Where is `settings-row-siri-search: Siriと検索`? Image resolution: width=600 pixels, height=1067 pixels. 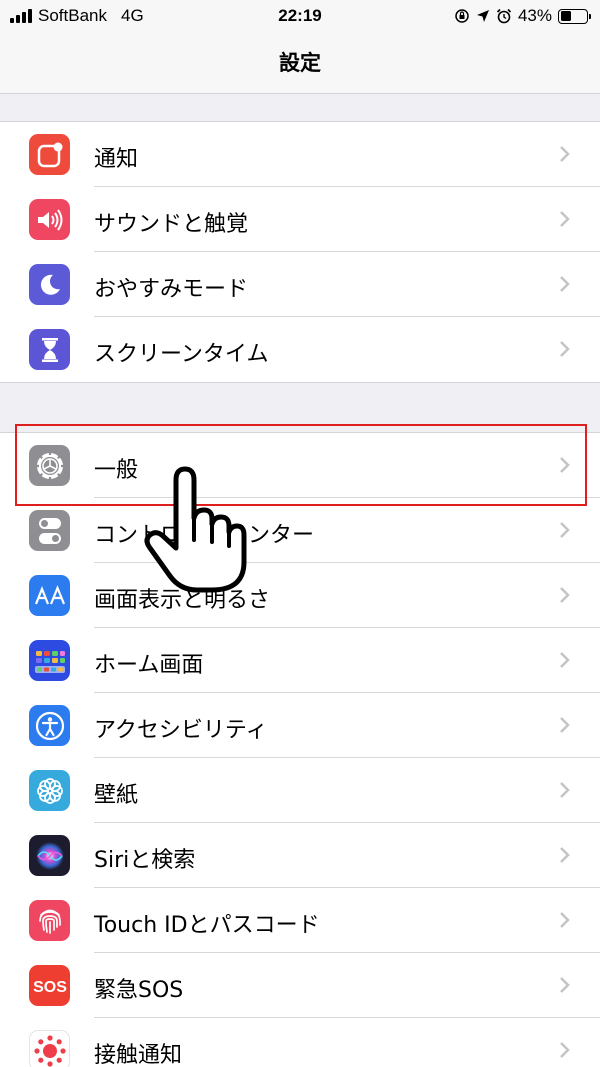 settings-row-siri-search: Siriと検索 is located at coordinates (300, 855).